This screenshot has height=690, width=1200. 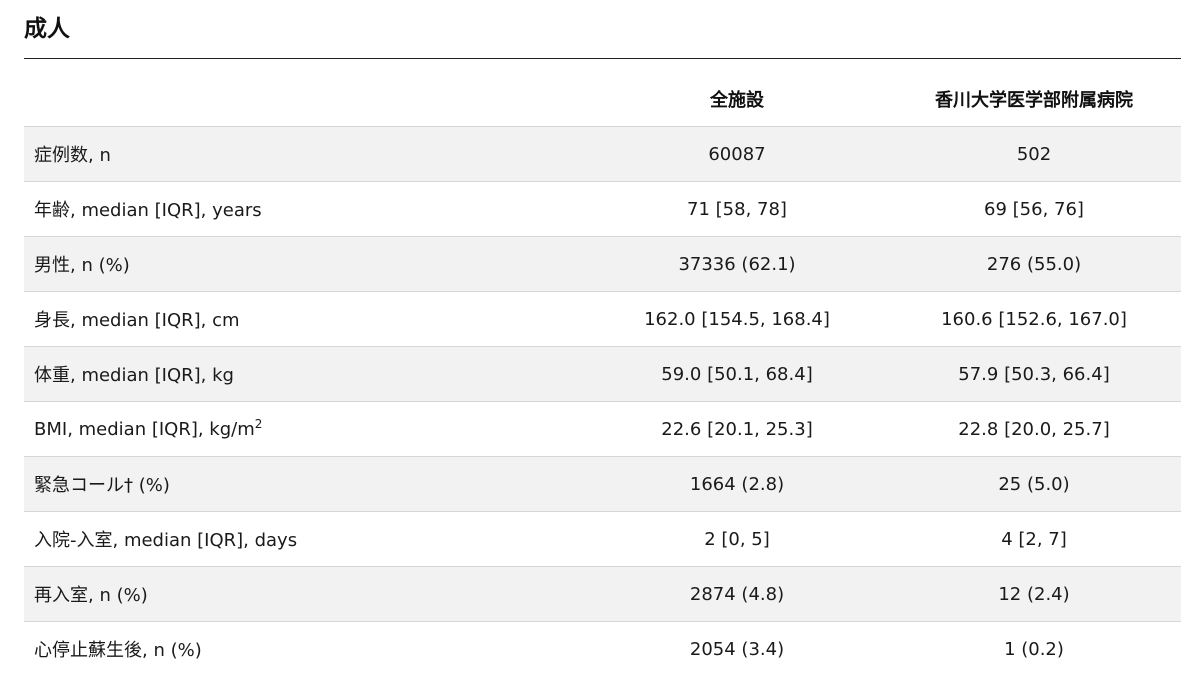 I want to click on all-facilities-value: 22.6 [20.1, 25.3], so click(x=737, y=429).